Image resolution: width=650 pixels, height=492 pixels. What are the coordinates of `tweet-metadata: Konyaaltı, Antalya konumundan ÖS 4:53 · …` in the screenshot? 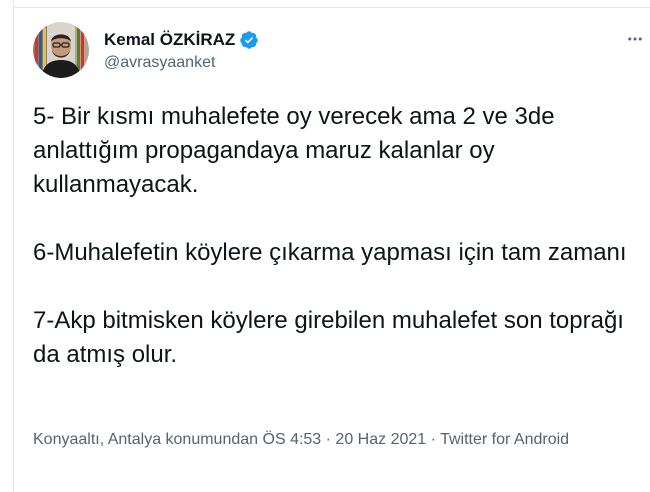 It's located at (323, 440).